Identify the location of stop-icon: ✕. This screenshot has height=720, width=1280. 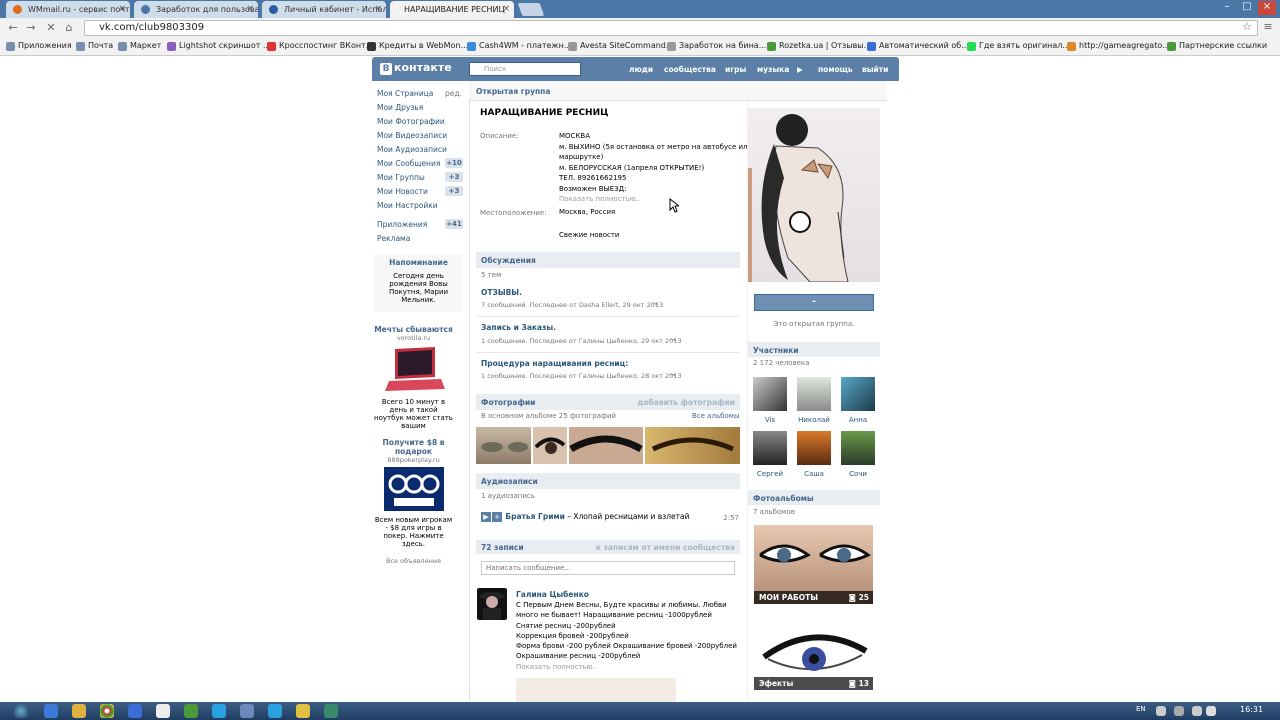
(51, 28).